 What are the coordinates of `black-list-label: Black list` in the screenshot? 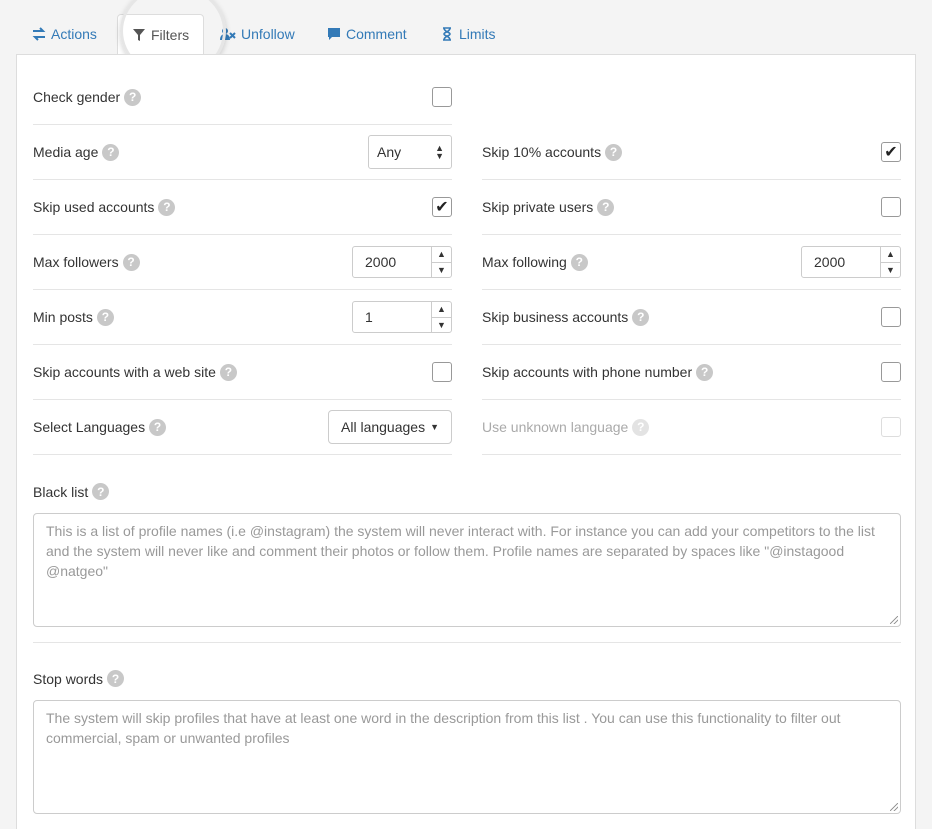 It's located at (61, 491).